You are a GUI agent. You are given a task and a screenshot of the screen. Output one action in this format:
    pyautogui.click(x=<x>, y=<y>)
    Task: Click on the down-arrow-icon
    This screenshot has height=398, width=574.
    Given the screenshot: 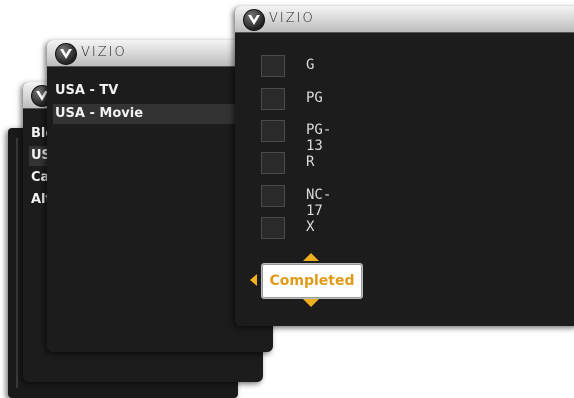 What is the action you would take?
    pyautogui.click(x=311, y=303)
    